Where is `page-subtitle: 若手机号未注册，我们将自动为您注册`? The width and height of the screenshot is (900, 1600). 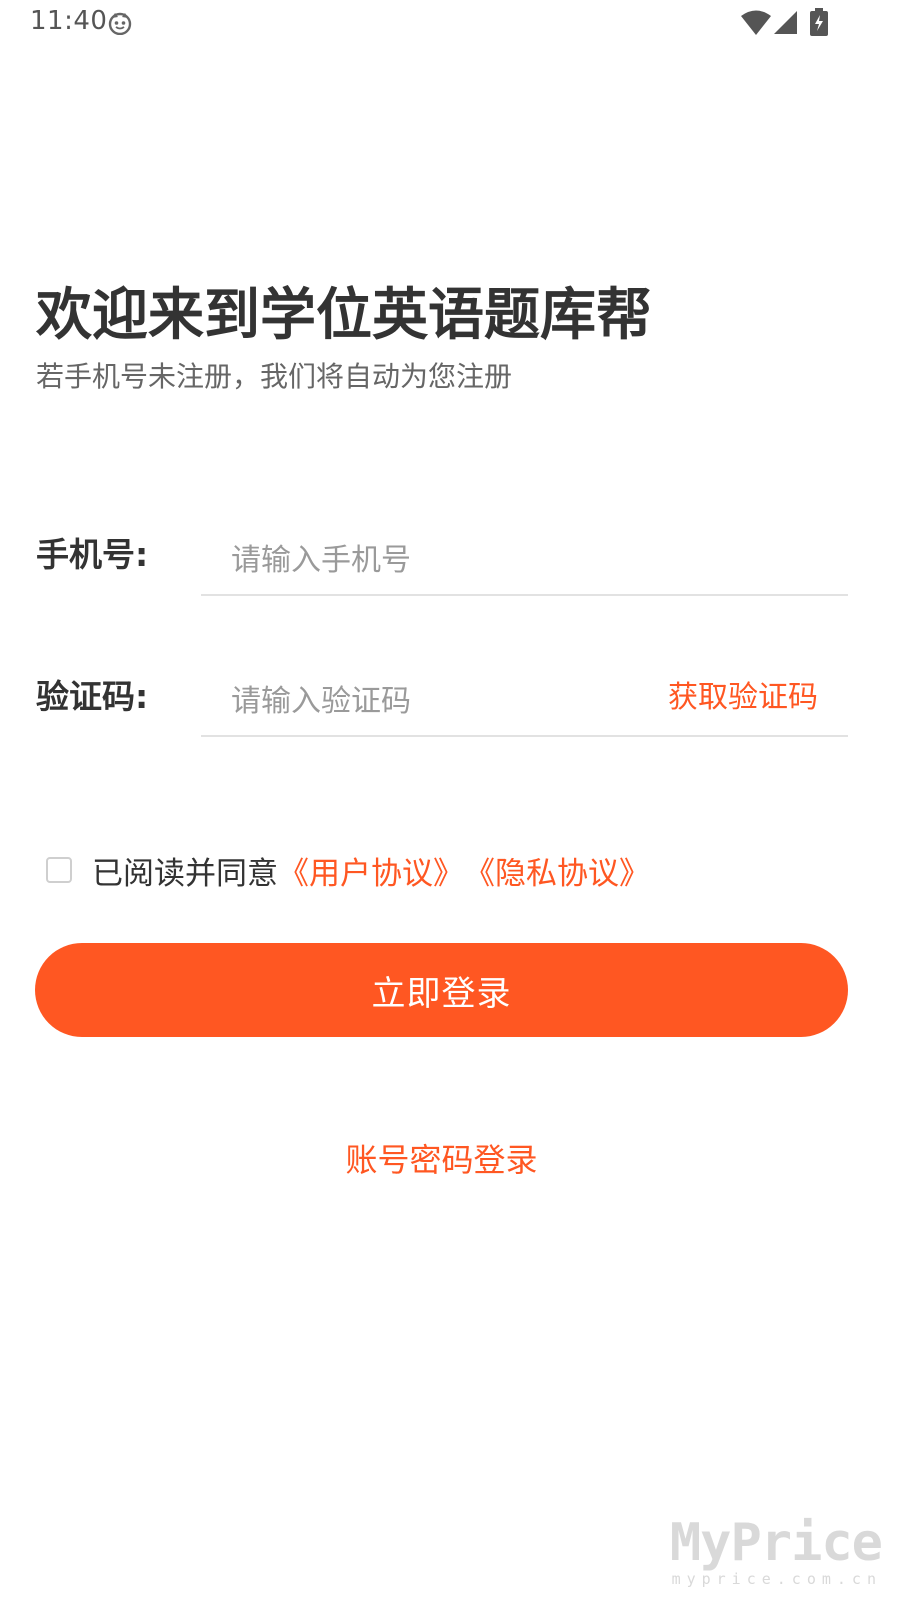
page-subtitle: 若手机号未注册，我们将自动为您注册 is located at coordinates (274, 376).